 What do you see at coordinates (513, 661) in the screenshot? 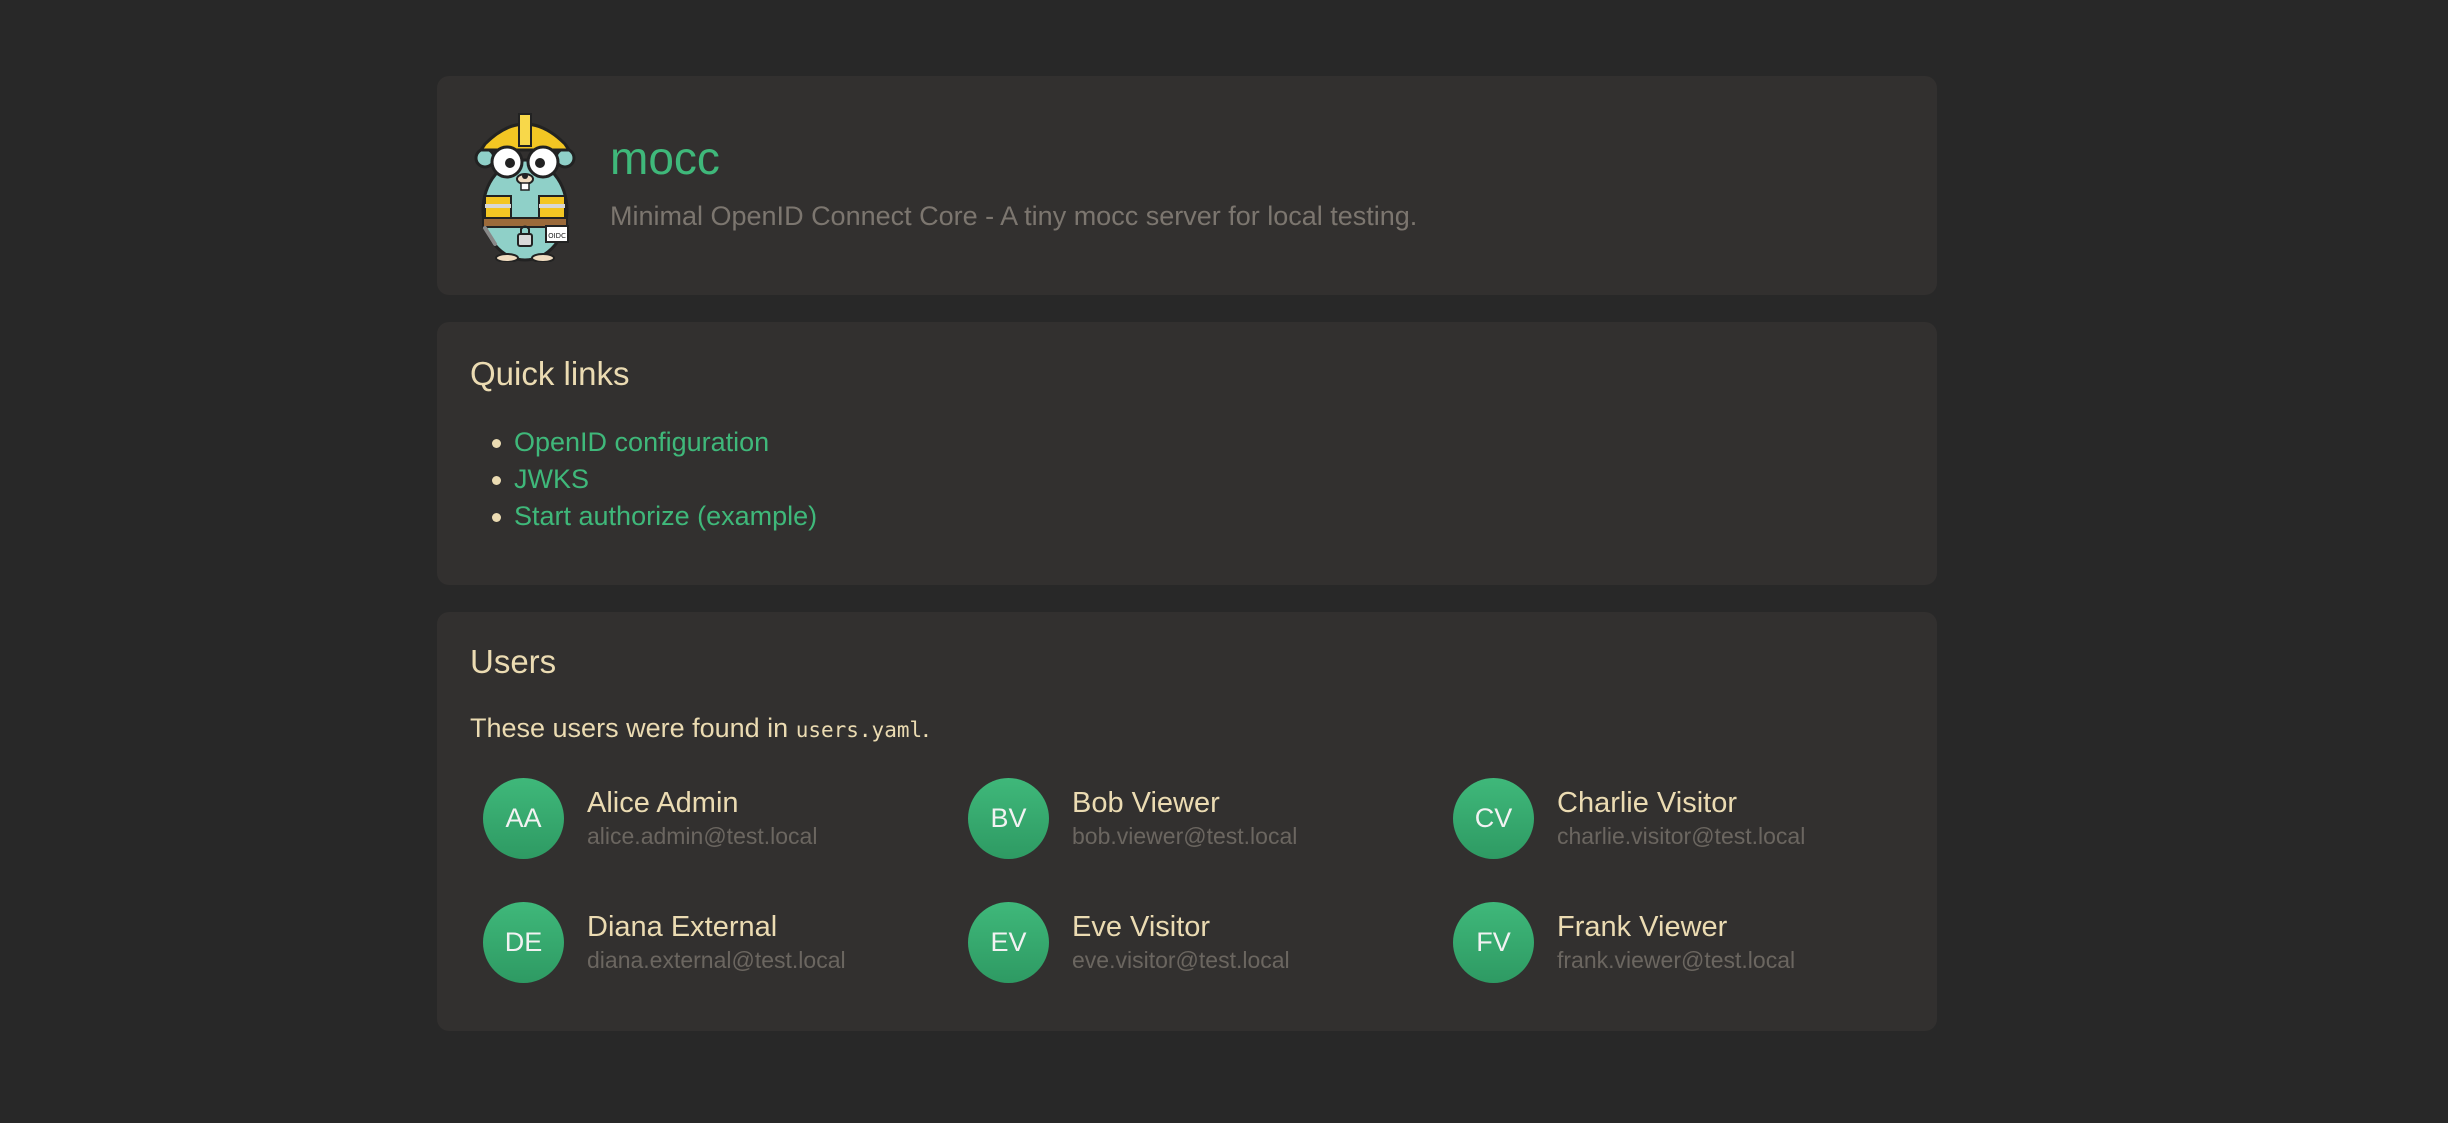
I see `users-title: Users` at bounding box center [513, 661].